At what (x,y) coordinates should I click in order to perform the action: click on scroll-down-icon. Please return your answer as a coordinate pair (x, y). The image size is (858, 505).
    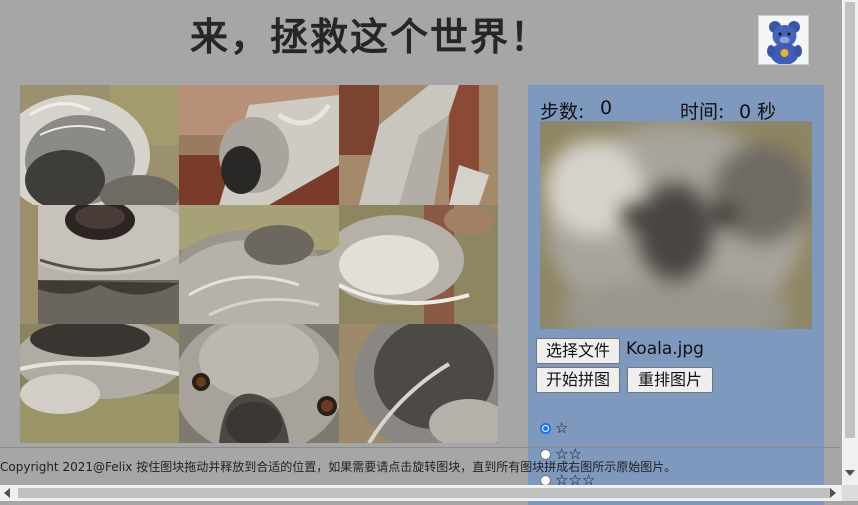
    Looking at the image, I should click on (850, 473).